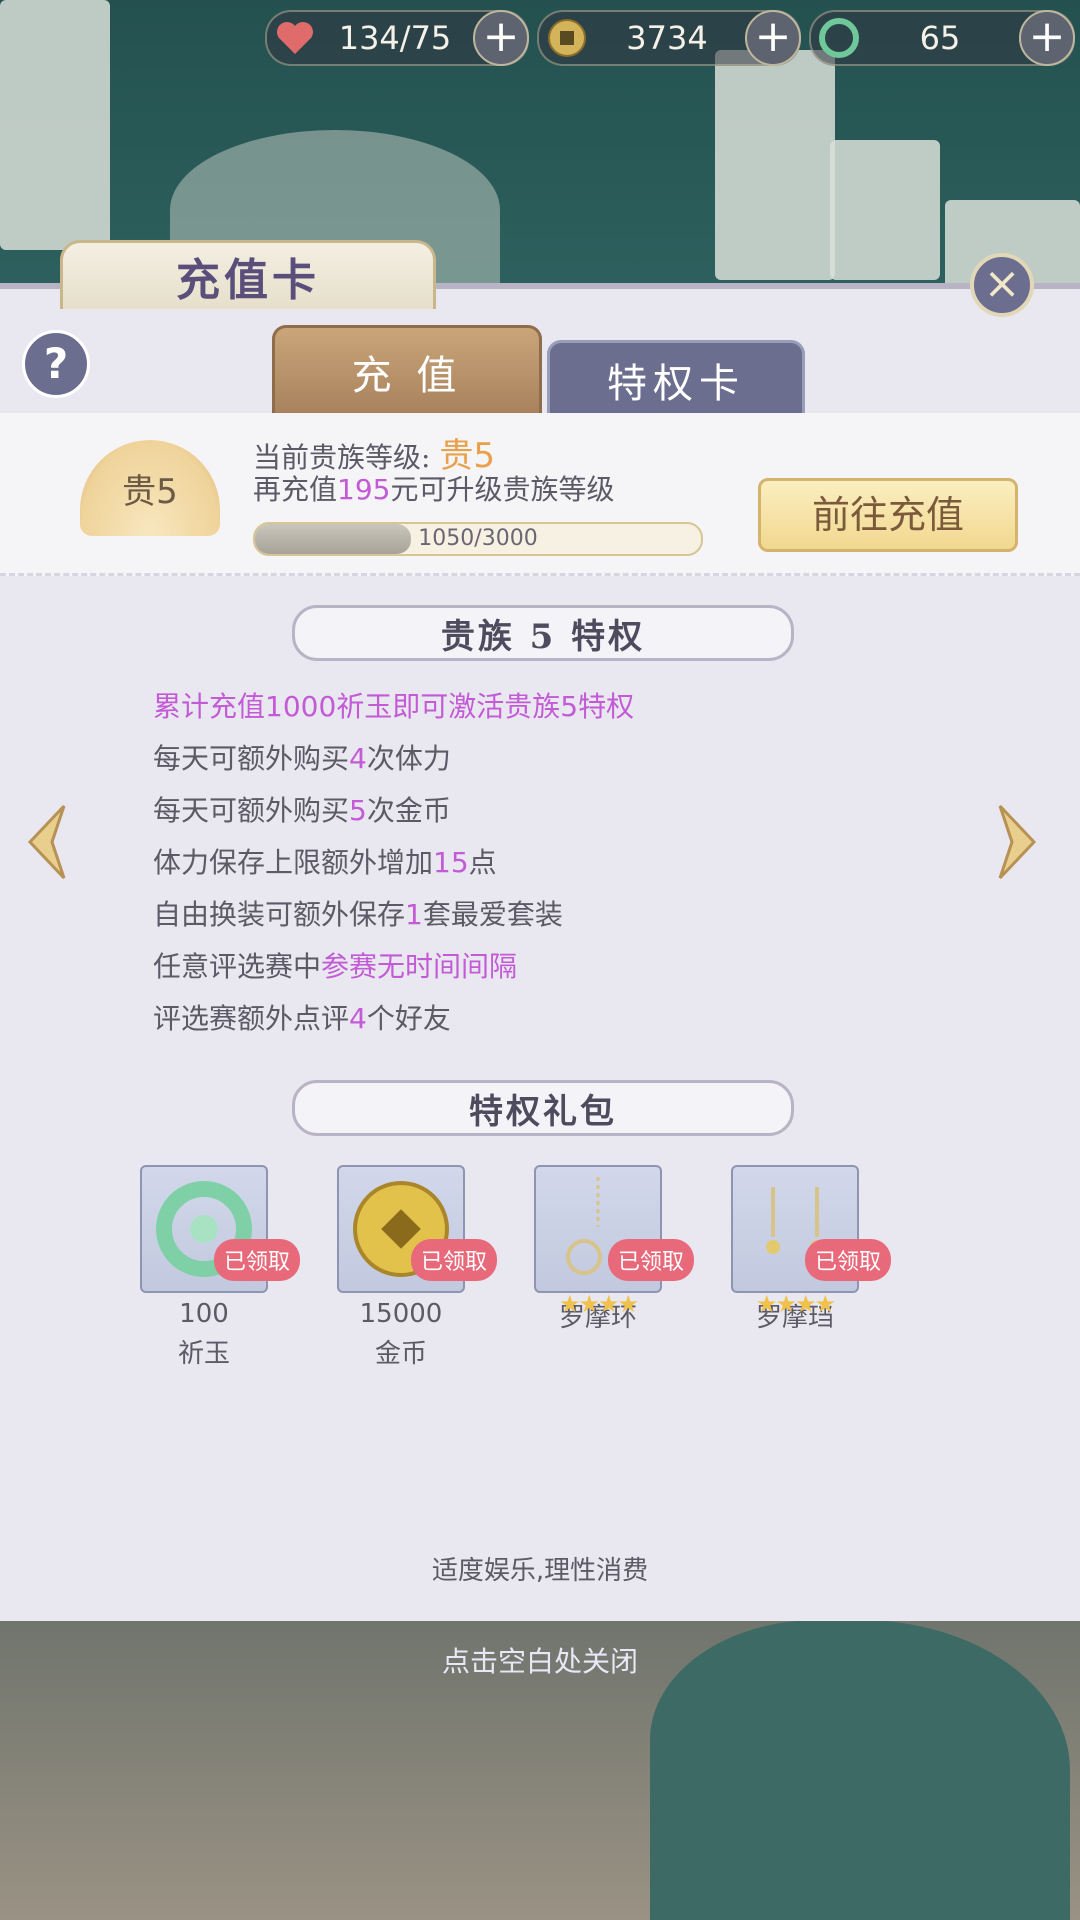 The height and width of the screenshot is (1920, 1080). I want to click on gift-item: 已领取 ★★★★ 罗摩环, so click(614, 1249).